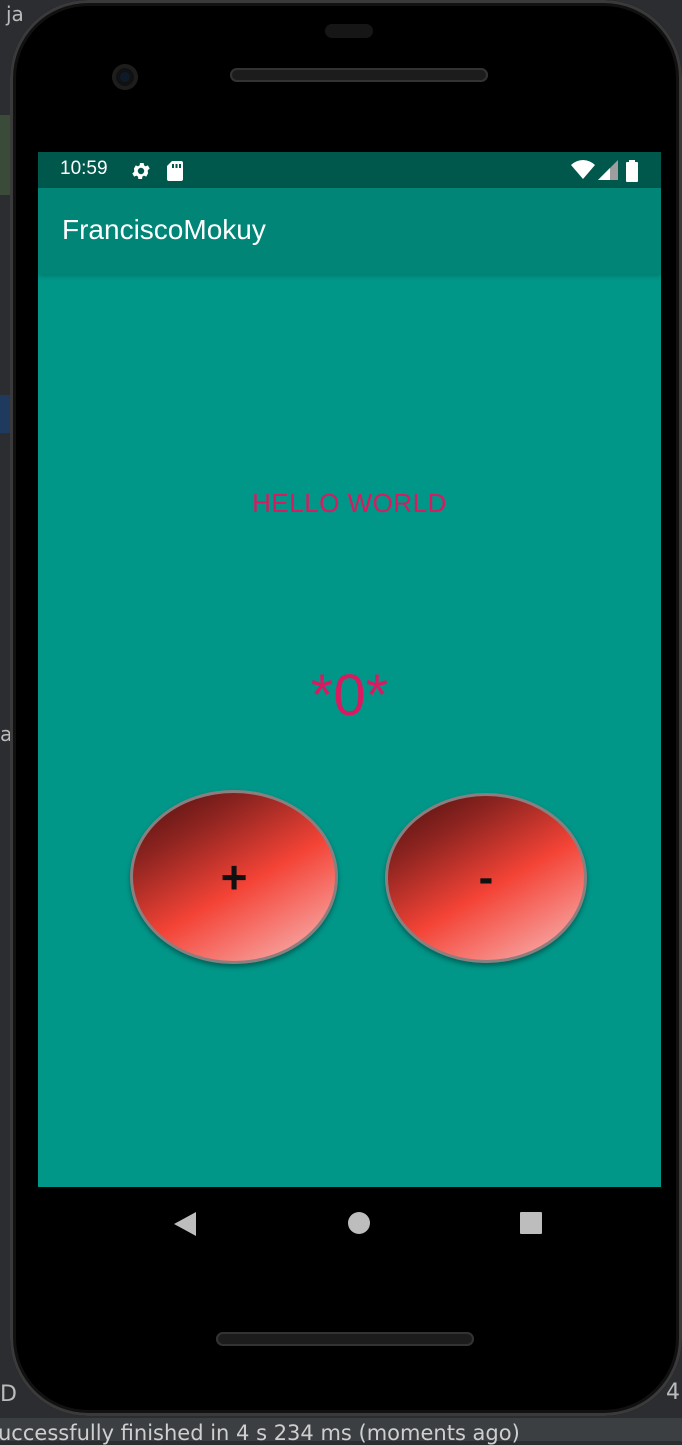 The width and height of the screenshot is (682, 1445). What do you see at coordinates (5, 414) in the screenshot?
I see `ide-panel-strip-selected` at bounding box center [5, 414].